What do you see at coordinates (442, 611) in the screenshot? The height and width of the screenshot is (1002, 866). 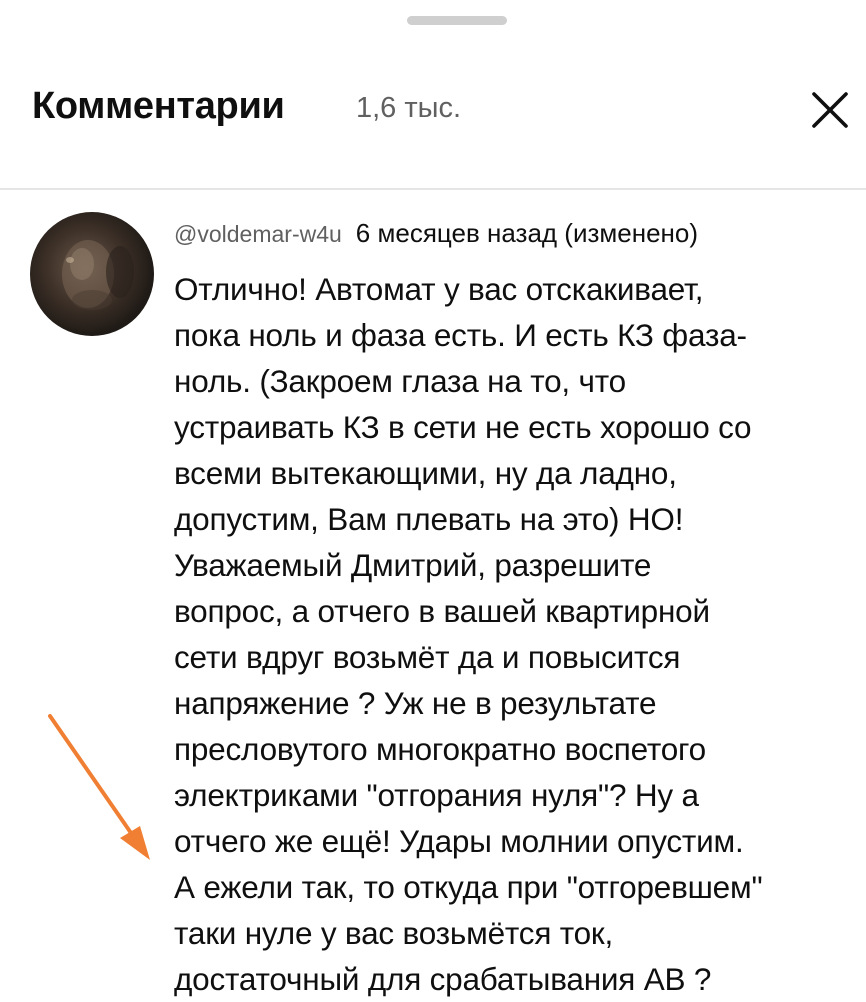 I see `comment-line: вопрос, а отчего в вашей квартирной` at bounding box center [442, 611].